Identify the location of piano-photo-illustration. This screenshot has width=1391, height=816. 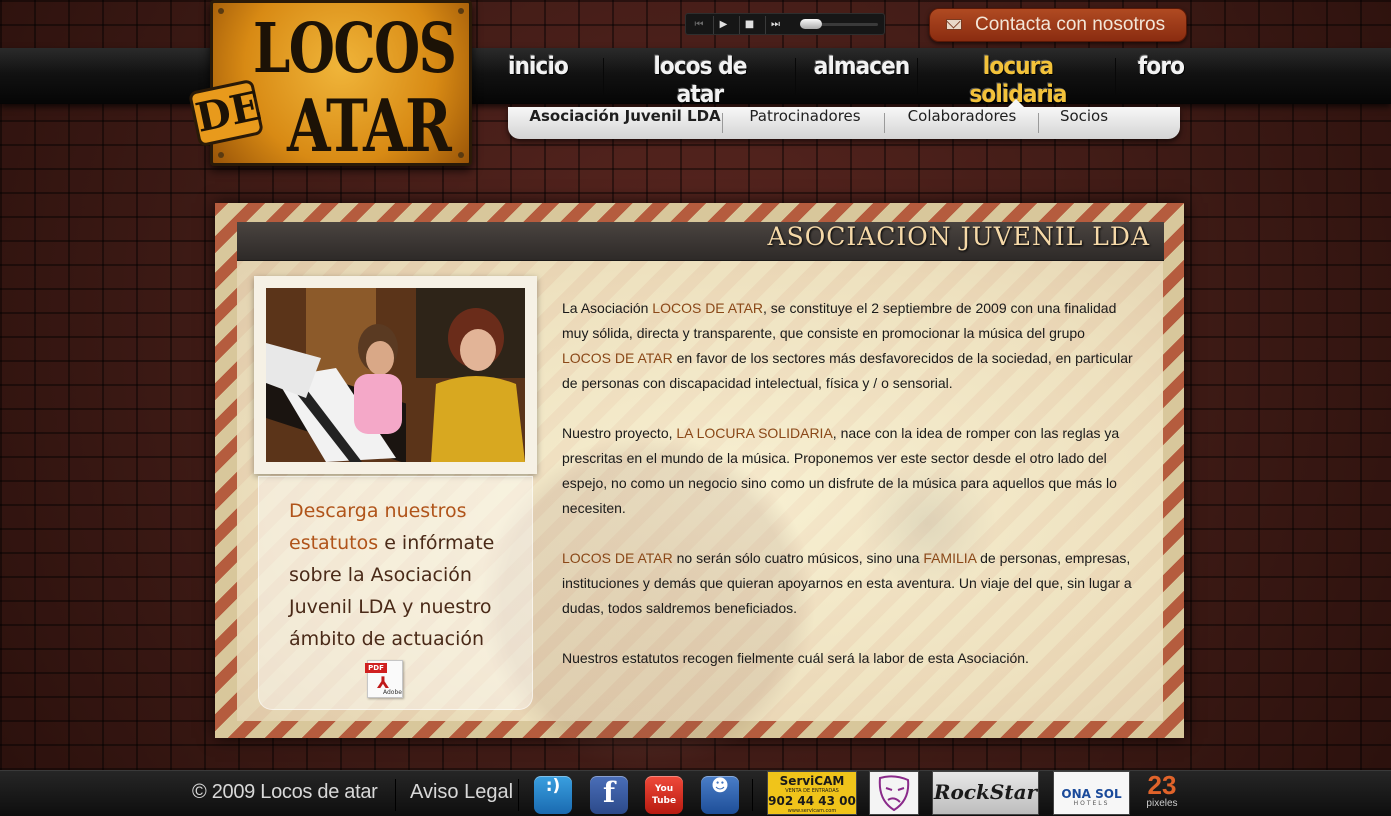
(395, 375).